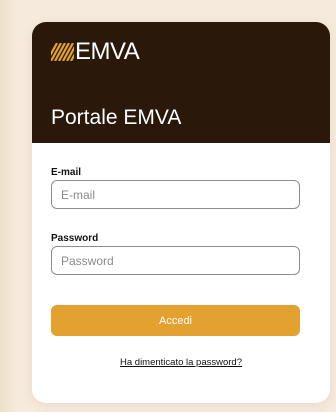 The height and width of the screenshot is (412, 336). What do you see at coordinates (75, 238) in the screenshot?
I see `password-label: Password` at bounding box center [75, 238].